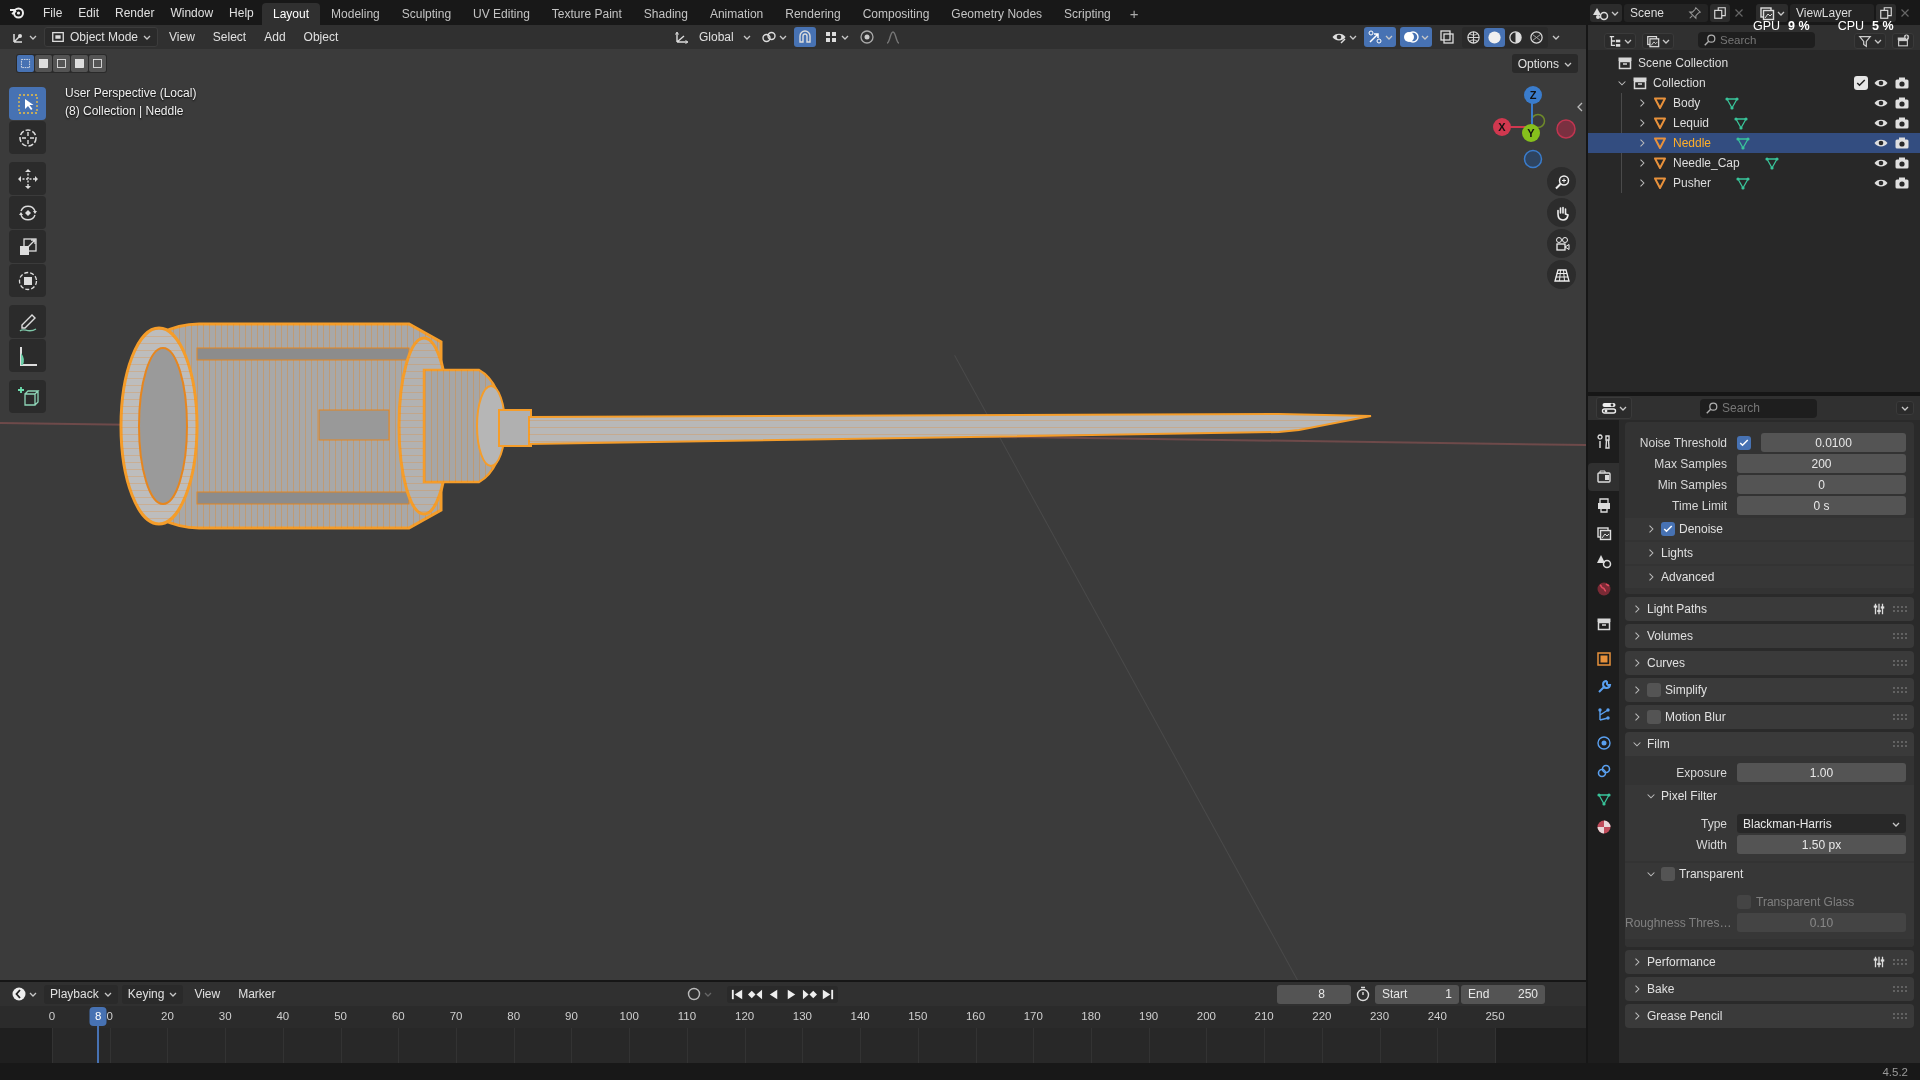  What do you see at coordinates (1561, 212) in the screenshot?
I see `pan-button` at bounding box center [1561, 212].